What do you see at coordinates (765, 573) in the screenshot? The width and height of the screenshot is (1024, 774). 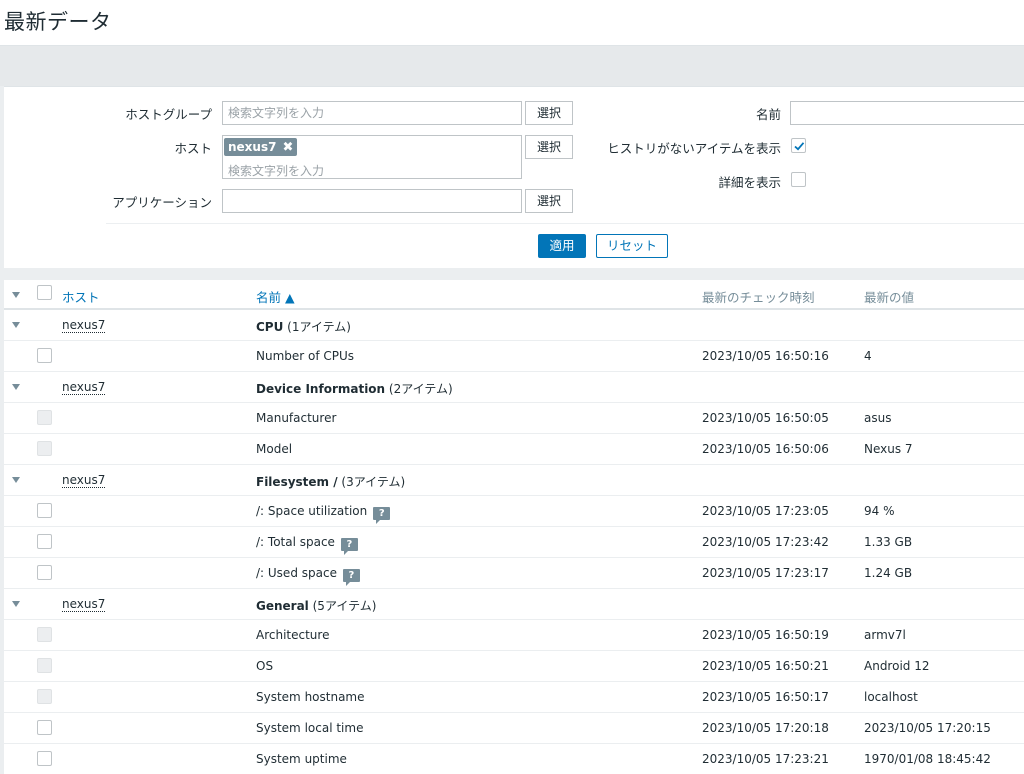 I see `last-check-cell: 2023/10/05 17:23:17` at bounding box center [765, 573].